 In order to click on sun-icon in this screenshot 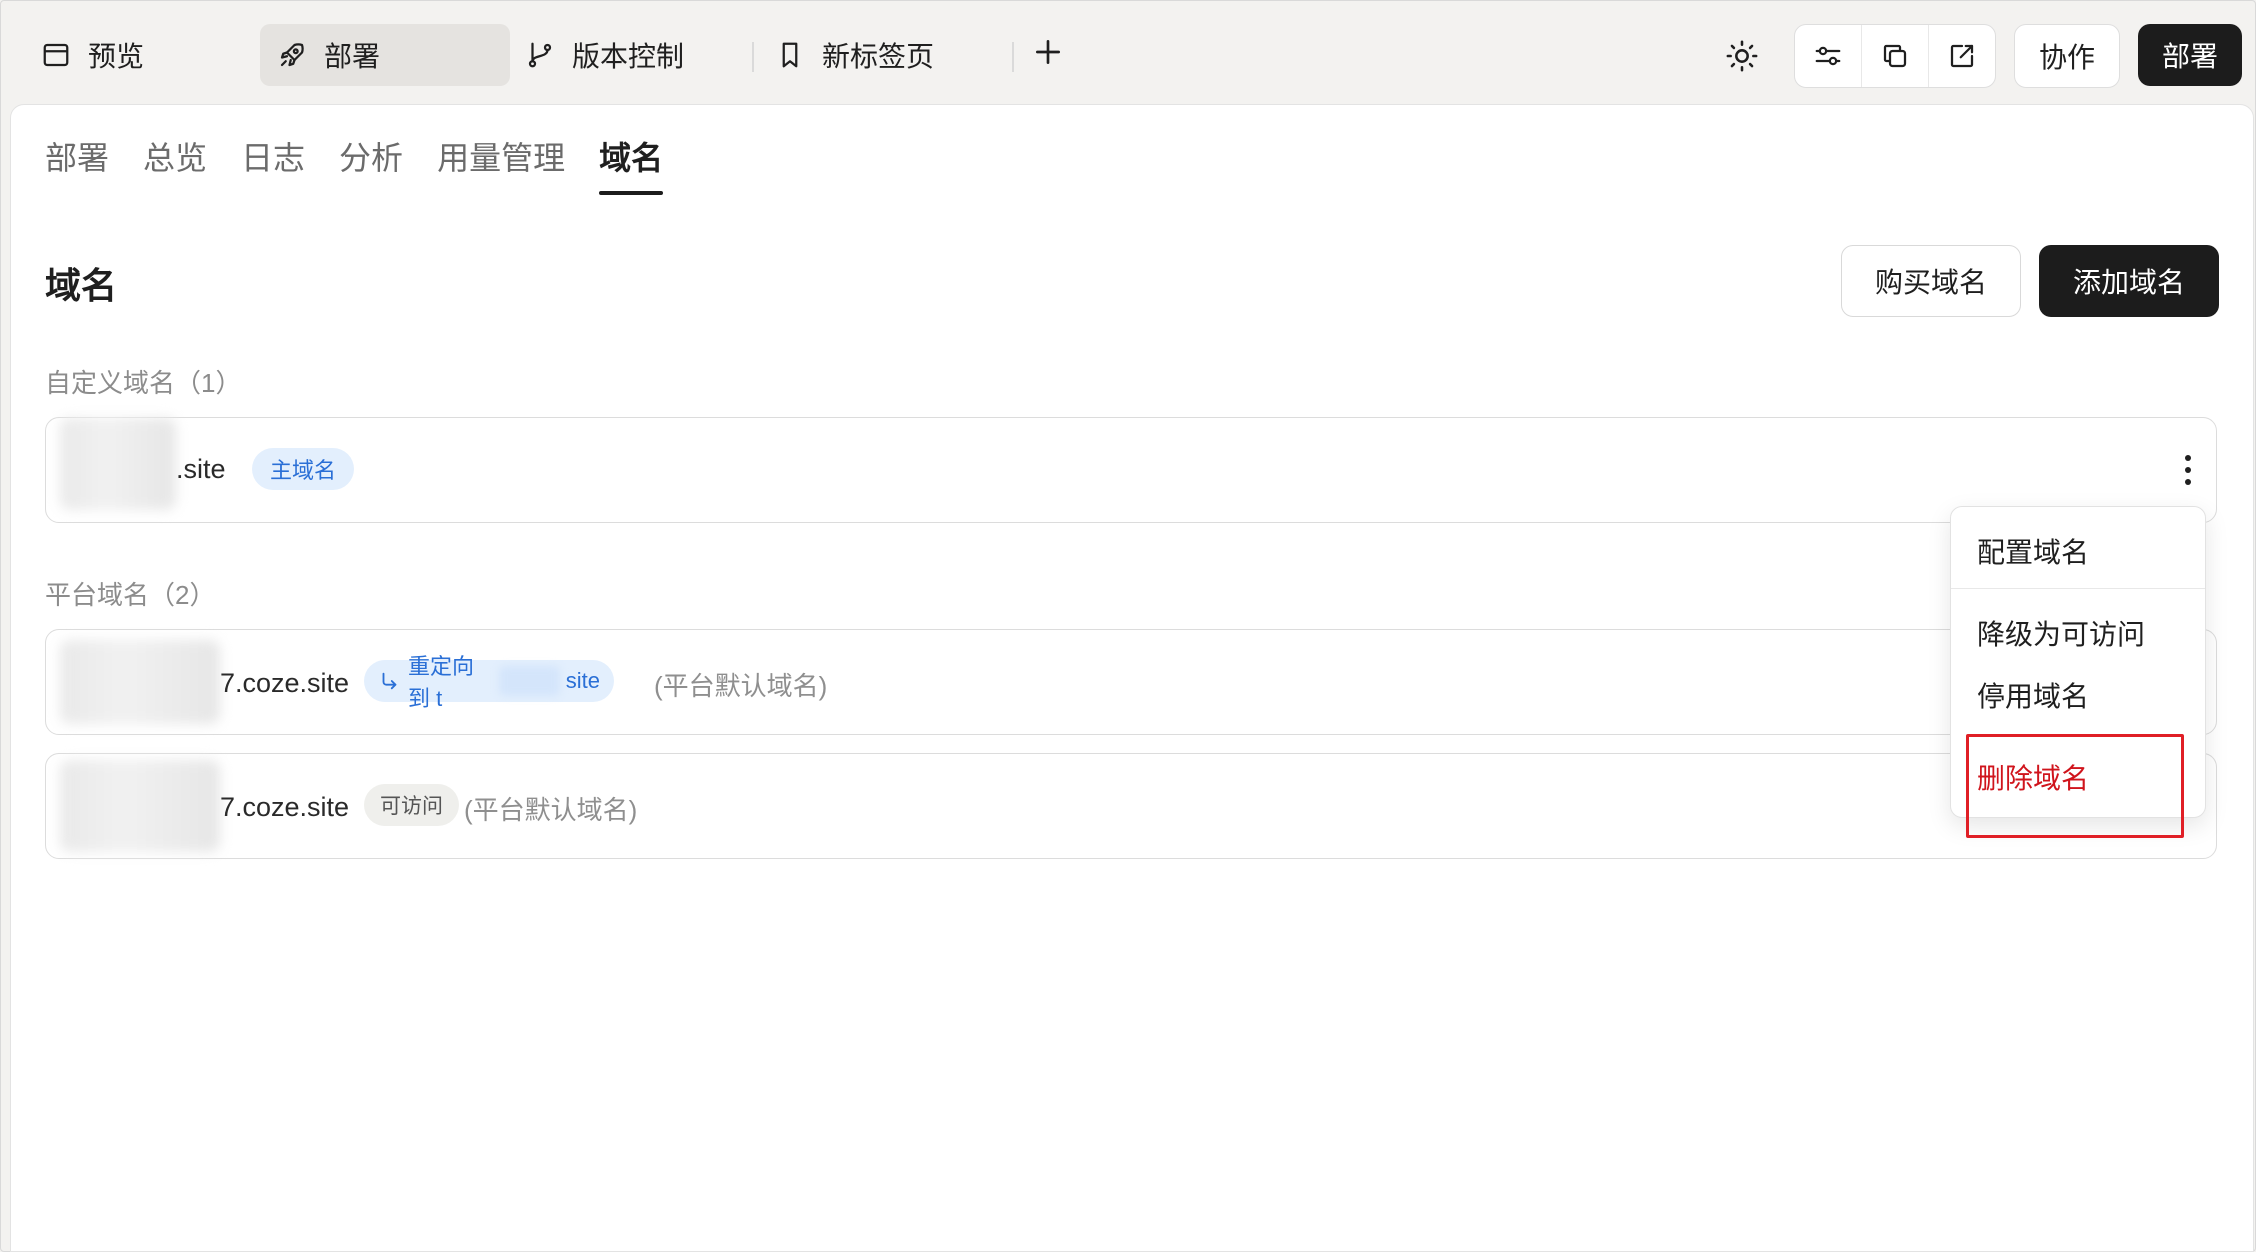, I will do `click(1742, 56)`.